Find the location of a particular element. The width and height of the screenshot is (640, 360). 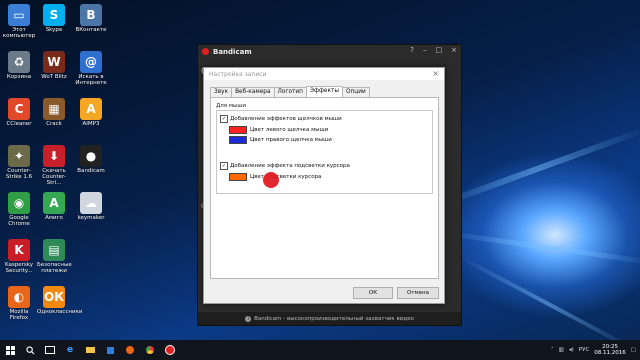

desktop-icon-label: Crack is located at coordinates (54, 124).